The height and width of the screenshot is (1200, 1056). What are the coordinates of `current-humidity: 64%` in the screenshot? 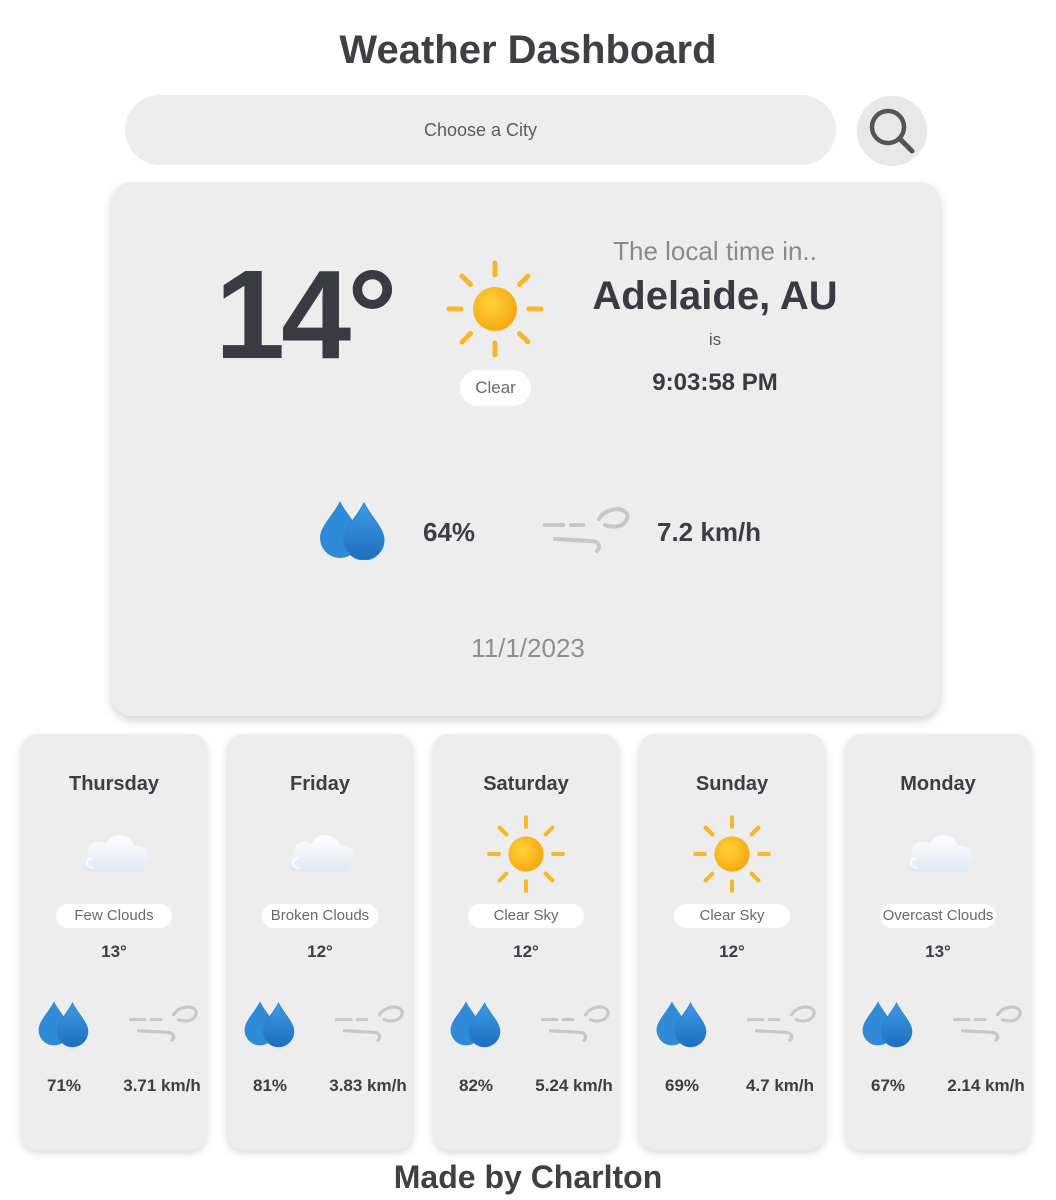 It's located at (449, 532).